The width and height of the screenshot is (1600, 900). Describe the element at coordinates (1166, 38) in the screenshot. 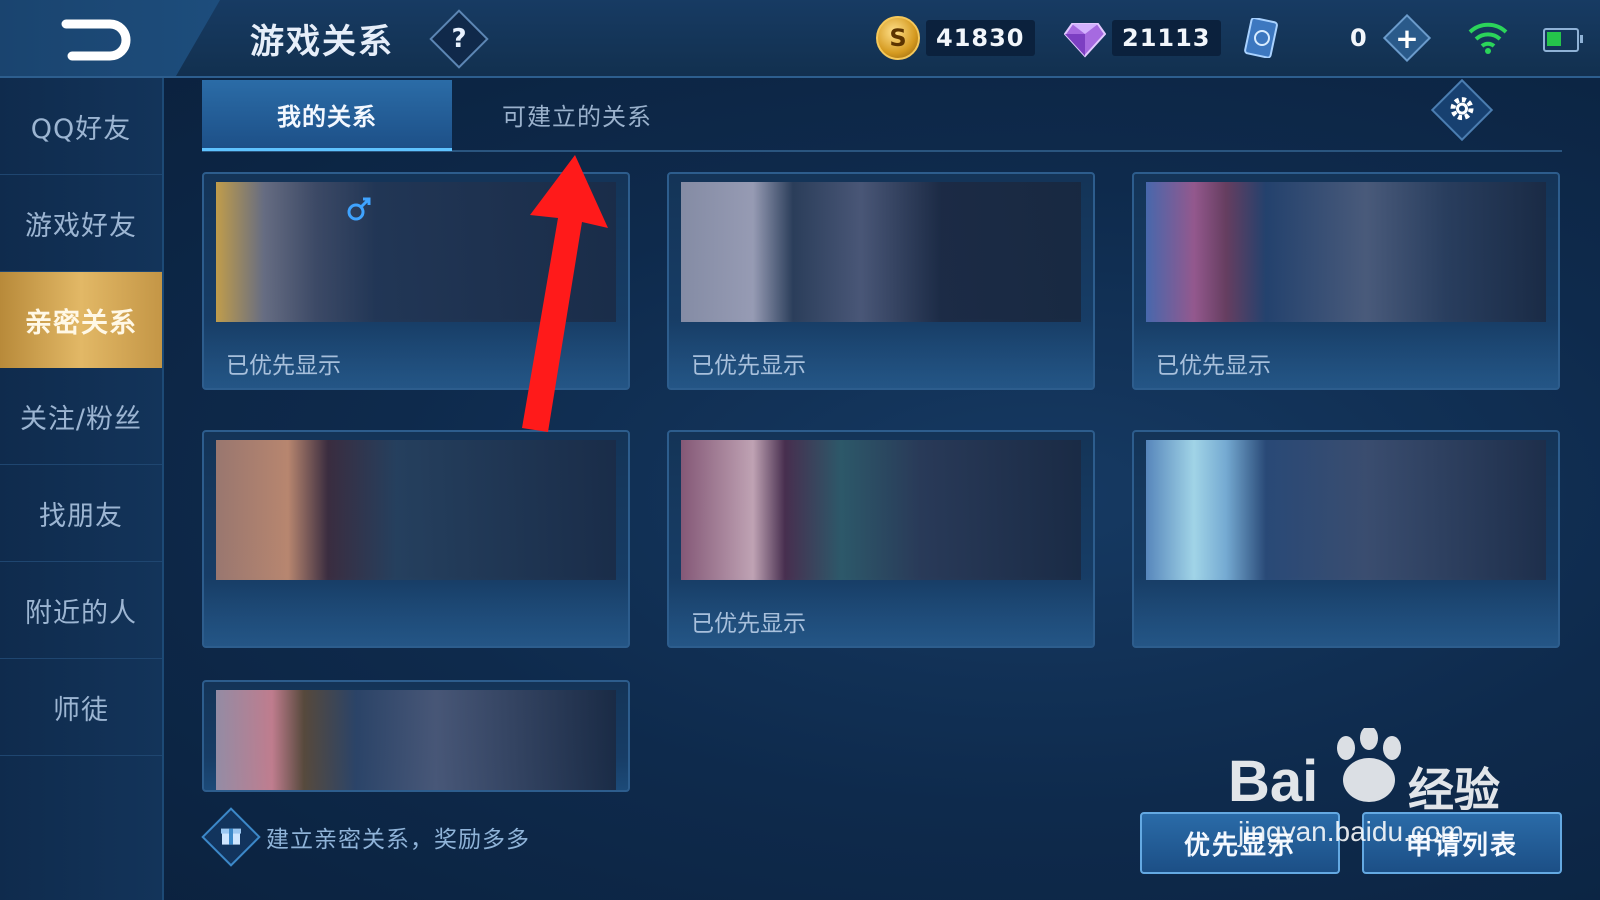

I see `diamond-amount: 21113` at that location.